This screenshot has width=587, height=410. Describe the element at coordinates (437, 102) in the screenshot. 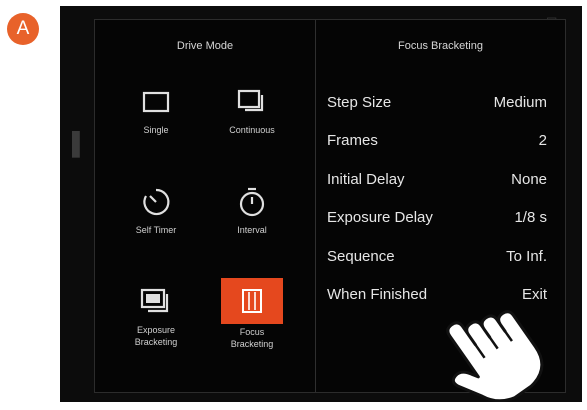

I see `setting-step-size: Step Size Medium` at that location.